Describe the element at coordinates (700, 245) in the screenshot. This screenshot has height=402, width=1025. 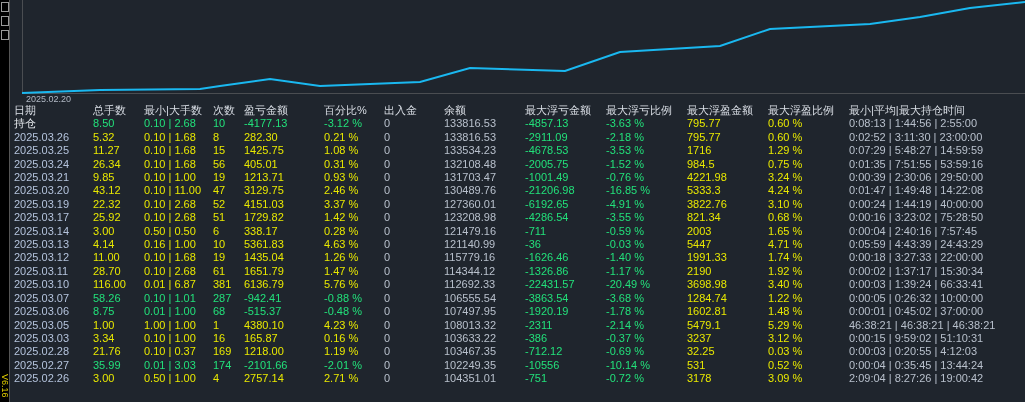
I see `table-cell-text: 5447` at that location.